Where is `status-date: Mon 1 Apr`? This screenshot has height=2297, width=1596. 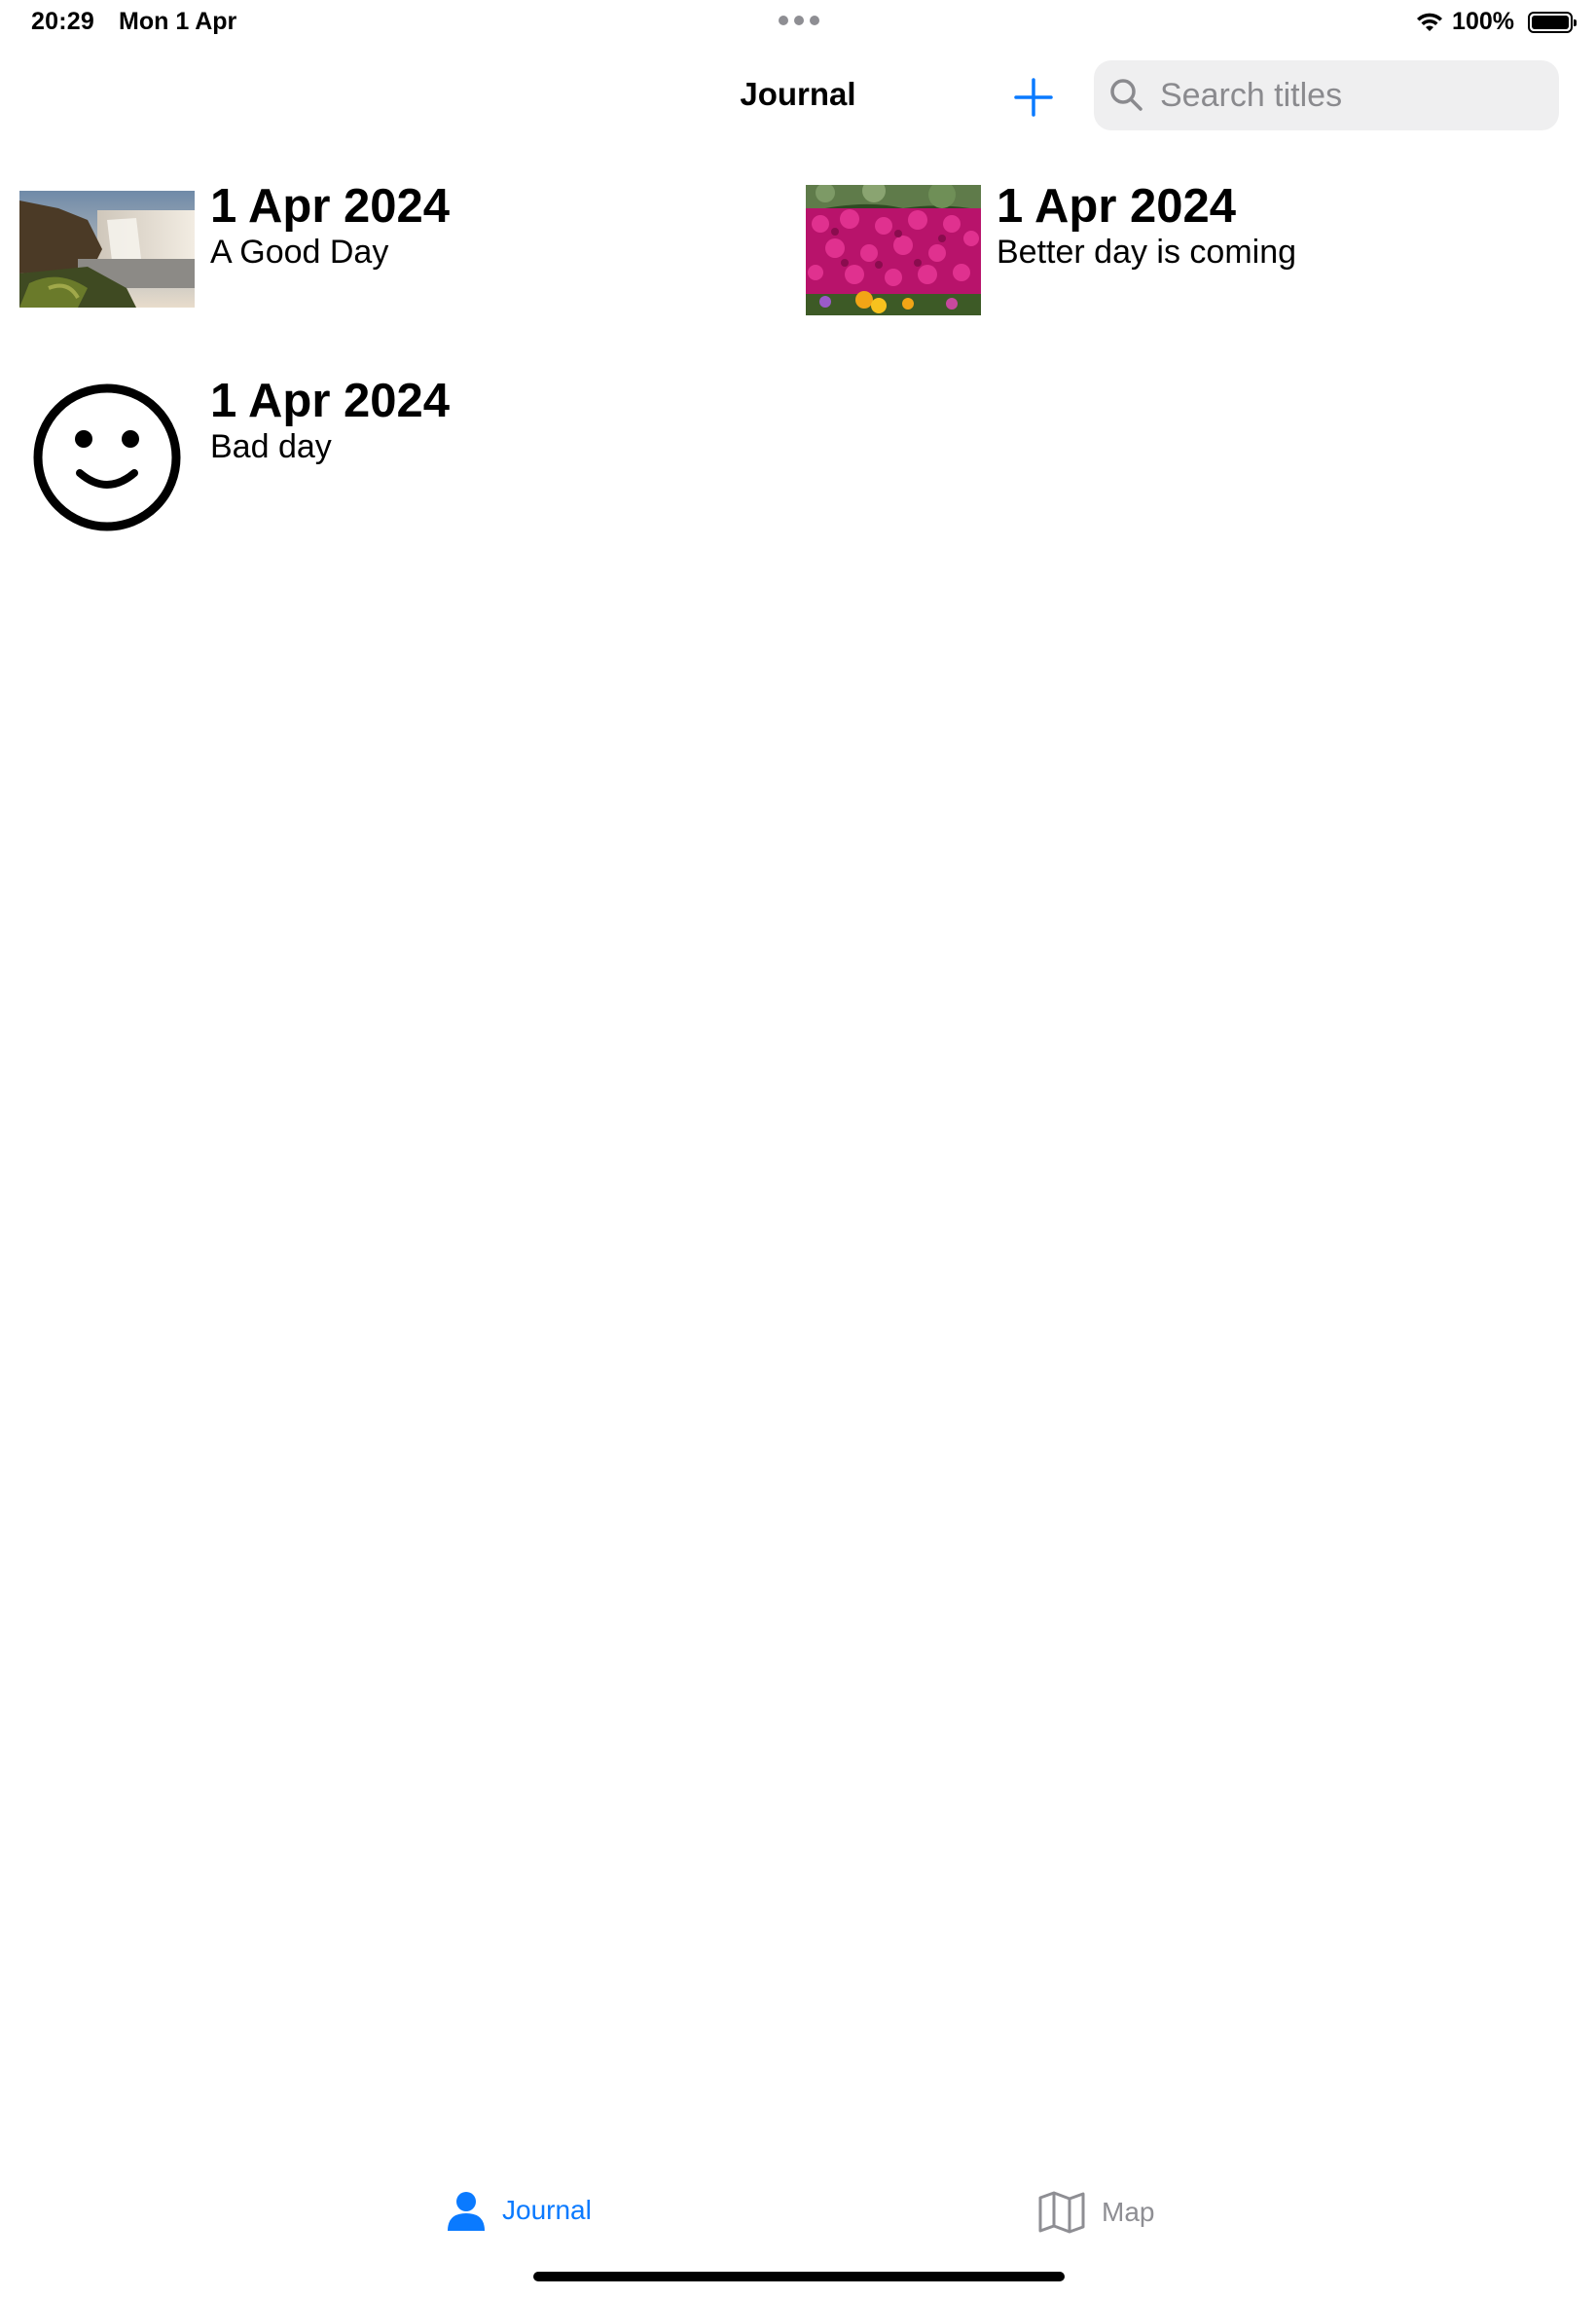 status-date: Mon 1 Apr is located at coordinates (178, 21).